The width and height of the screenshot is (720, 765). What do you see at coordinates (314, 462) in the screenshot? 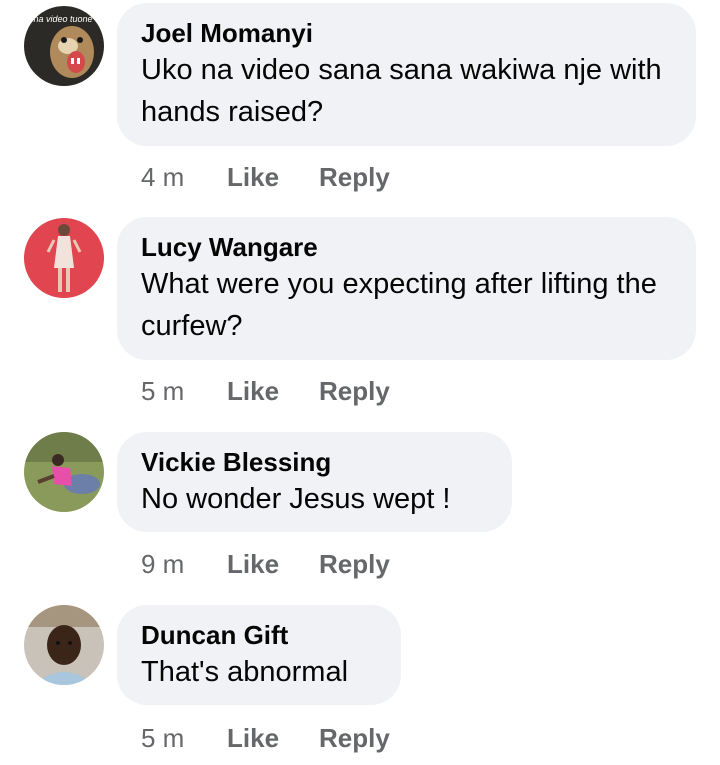
I see `comment-author: Vickie Blessing` at bounding box center [314, 462].